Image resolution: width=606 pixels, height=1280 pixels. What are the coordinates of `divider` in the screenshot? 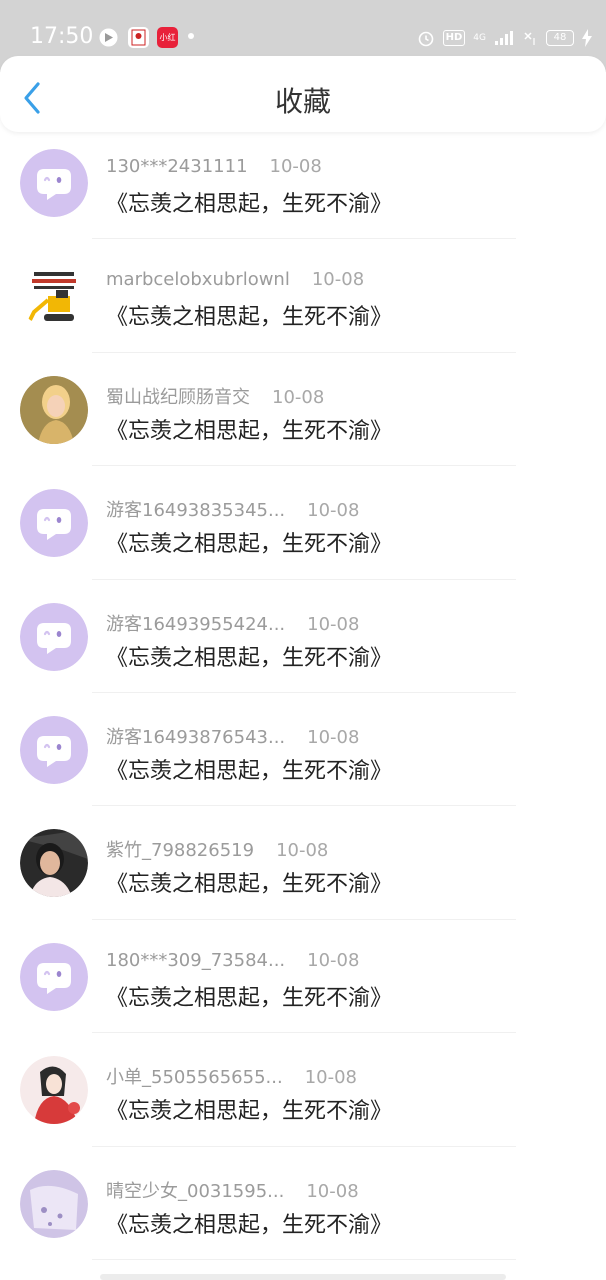 It's located at (304, 1259).